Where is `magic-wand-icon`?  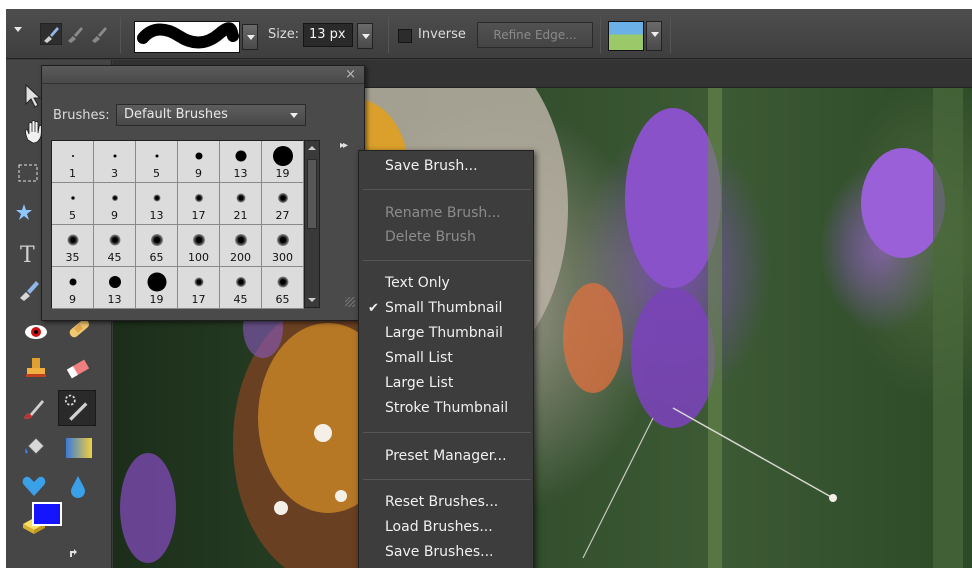 magic-wand-icon is located at coordinates (30, 214).